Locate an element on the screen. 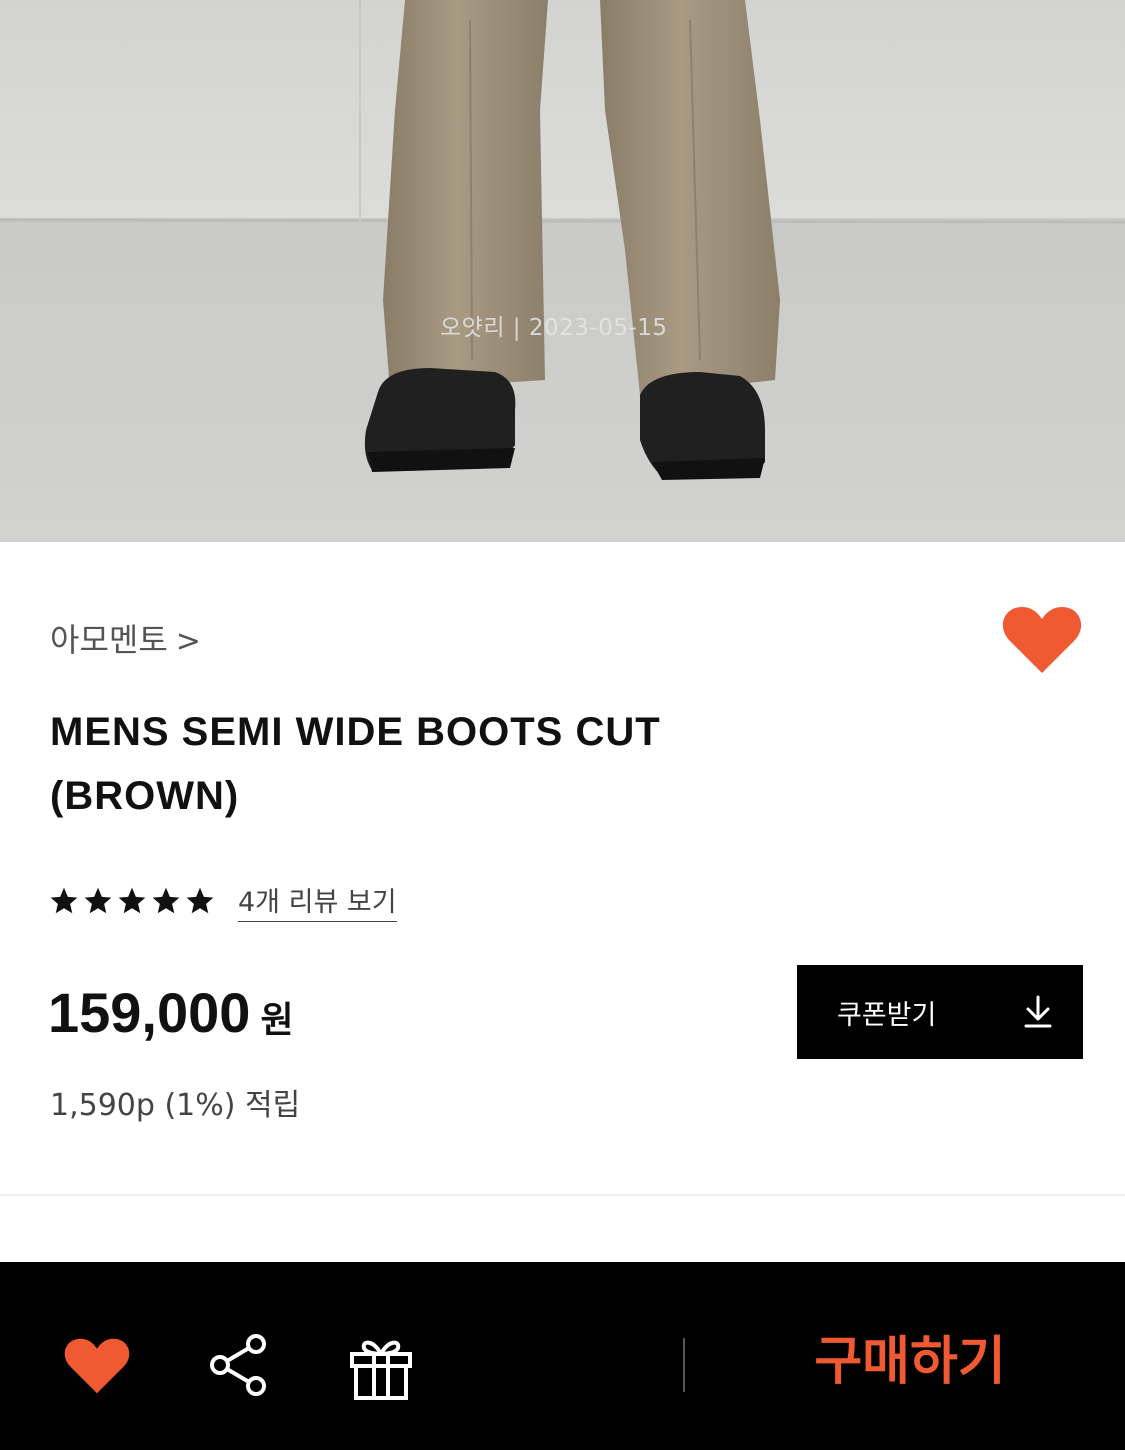  wishlist-bar-button is located at coordinates (97, 1366).